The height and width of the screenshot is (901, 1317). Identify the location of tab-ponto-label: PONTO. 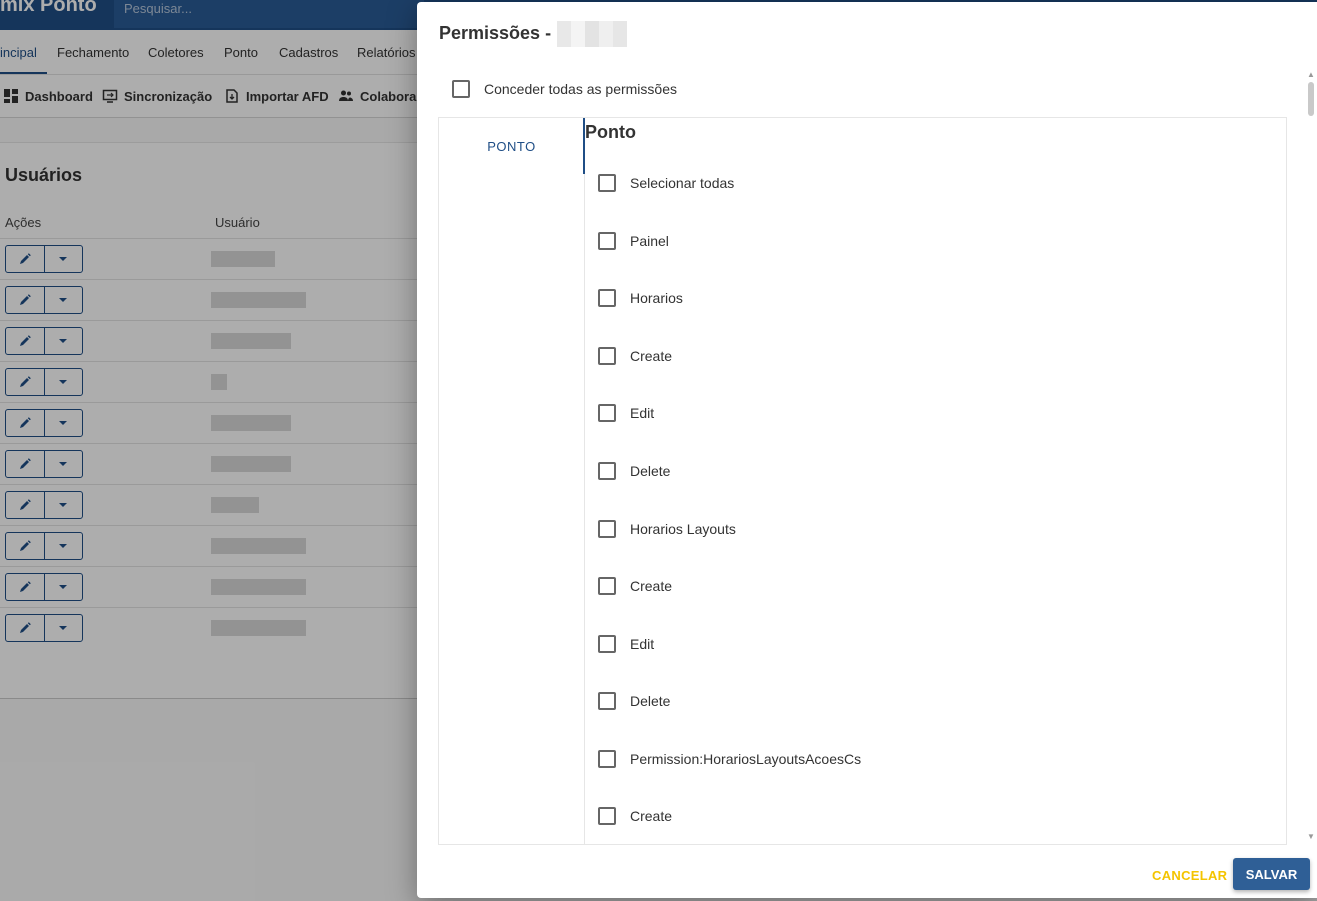
(511, 146).